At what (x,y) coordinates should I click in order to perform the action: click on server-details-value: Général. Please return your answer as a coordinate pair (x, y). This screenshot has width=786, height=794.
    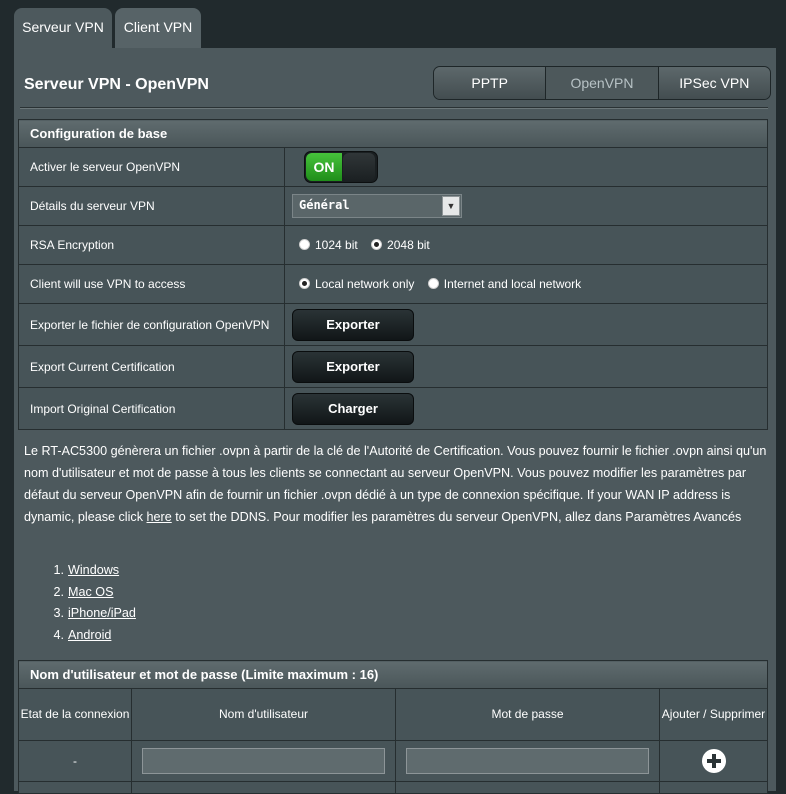
    Looking at the image, I should click on (324, 205).